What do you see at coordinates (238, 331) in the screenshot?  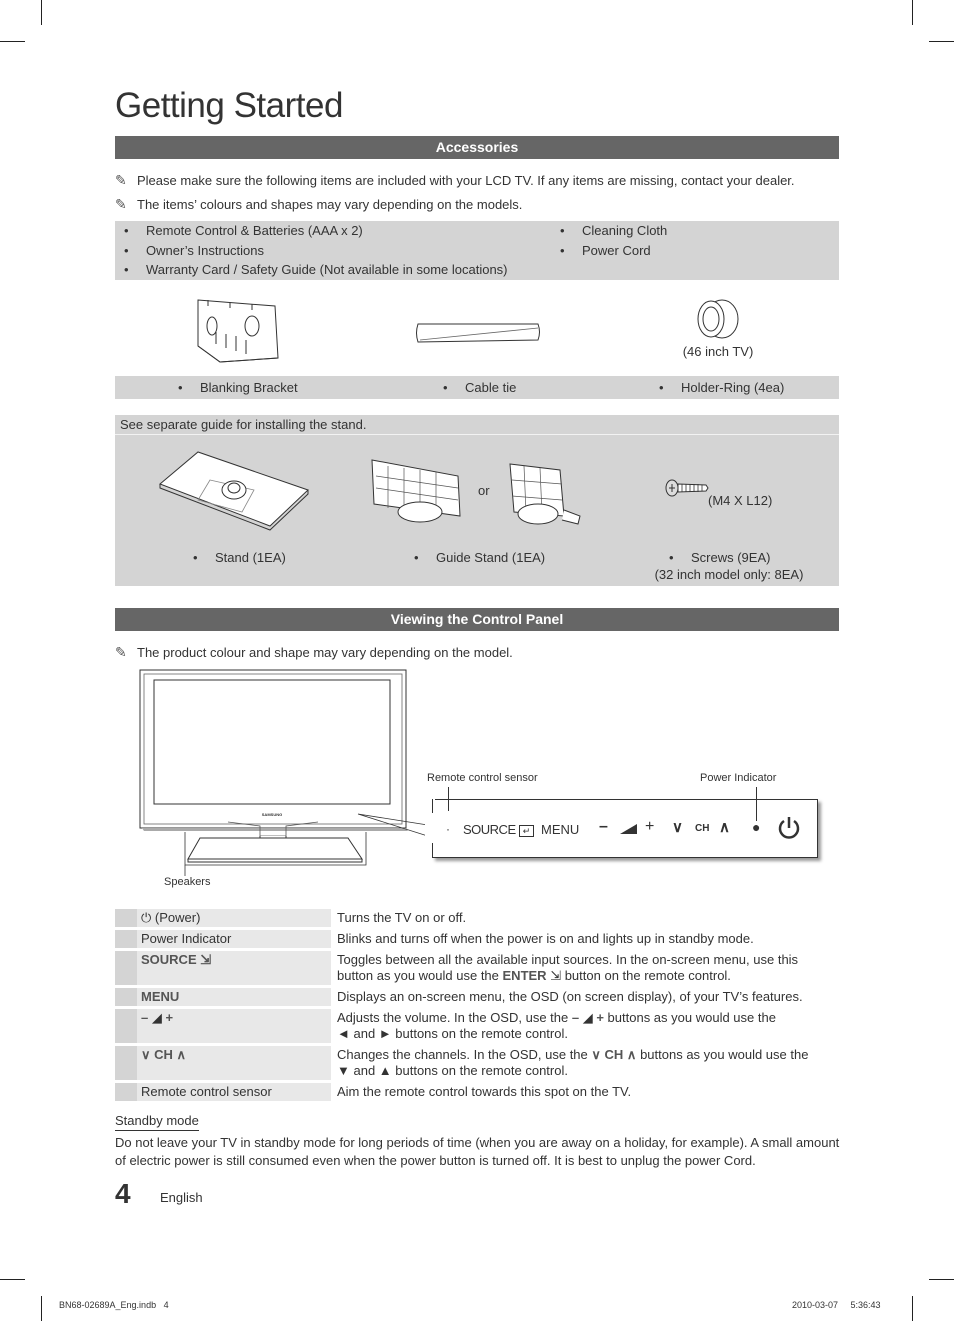 I see `blanking-bracket-icon` at bounding box center [238, 331].